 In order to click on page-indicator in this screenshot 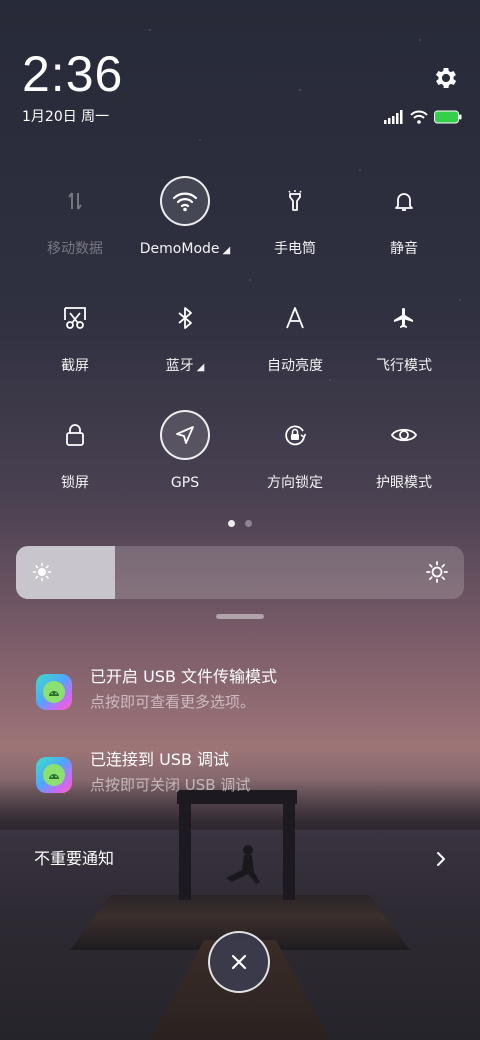, I will do `click(240, 523)`.